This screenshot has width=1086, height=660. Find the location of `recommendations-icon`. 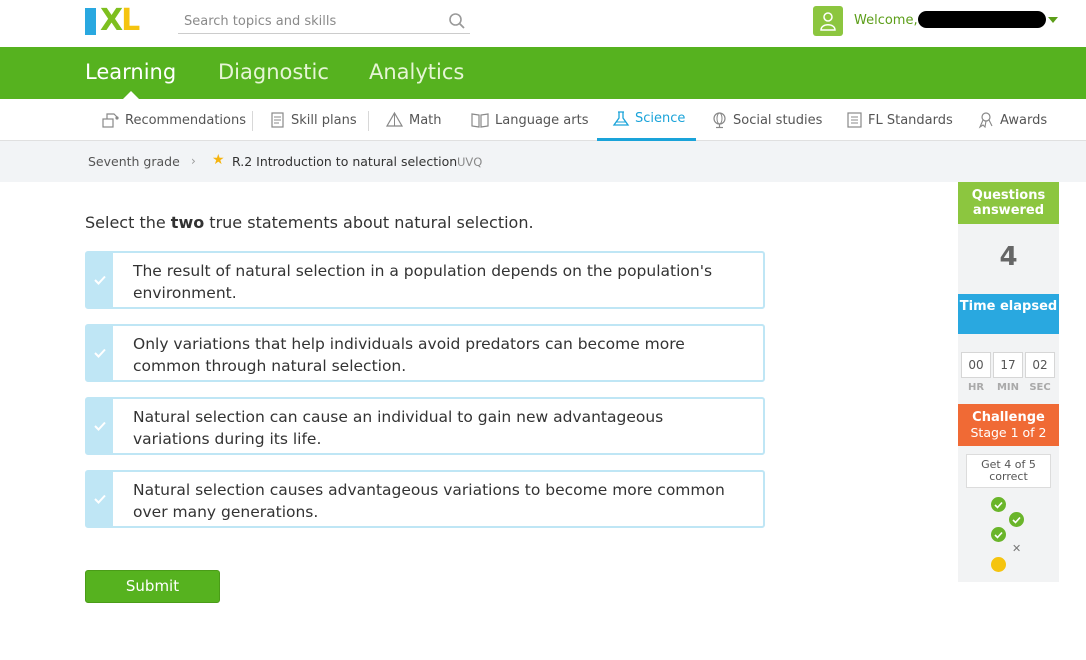

recommendations-icon is located at coordinates (110, 120).